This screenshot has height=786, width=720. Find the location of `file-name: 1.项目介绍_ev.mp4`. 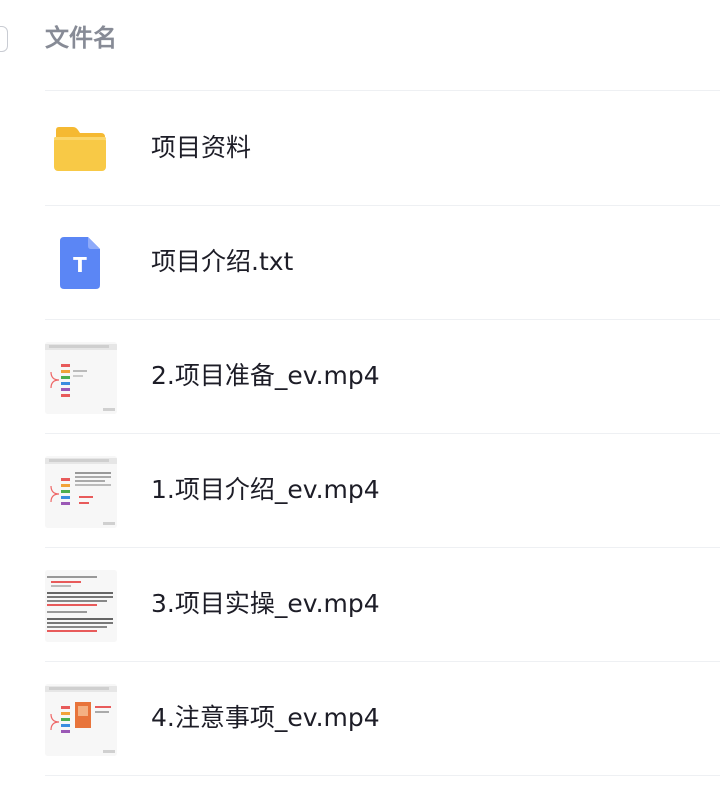

file-name: 1.项目介绍_ev.mp4 is located at coordinates (265, 490).